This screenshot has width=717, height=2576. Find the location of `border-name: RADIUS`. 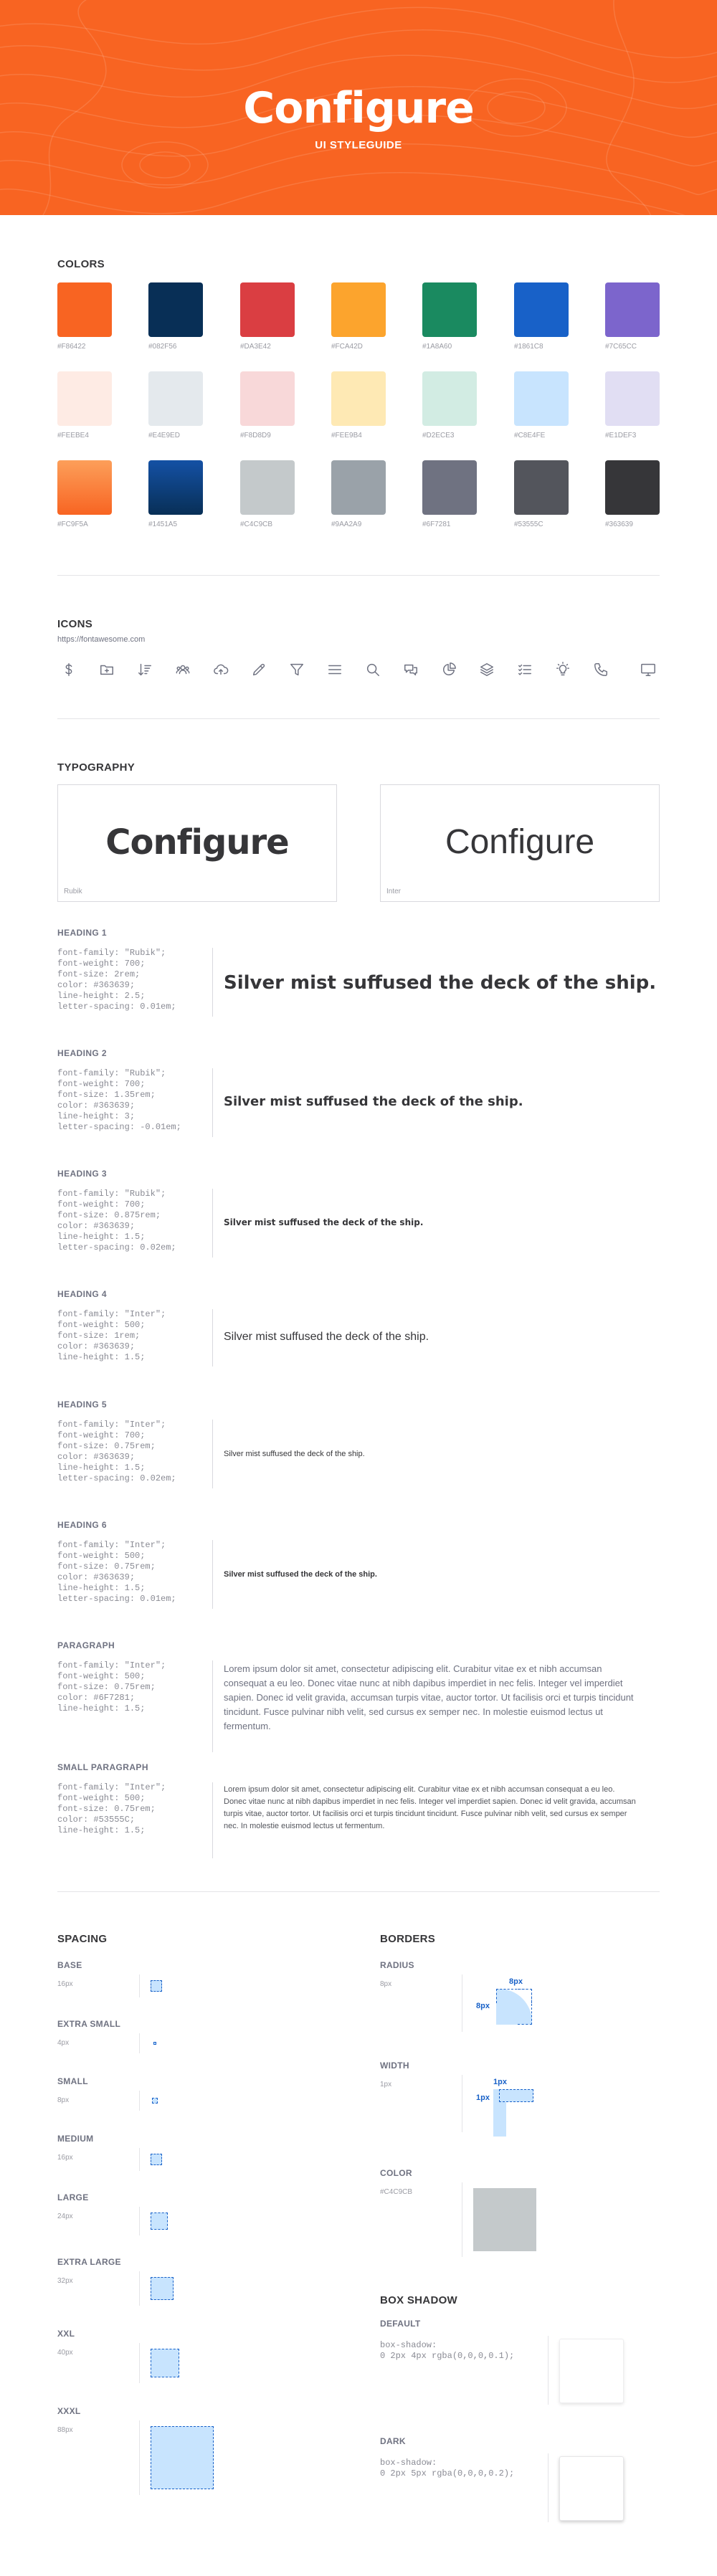

border-name: RADIUS is located at coordinates (397, 1965).